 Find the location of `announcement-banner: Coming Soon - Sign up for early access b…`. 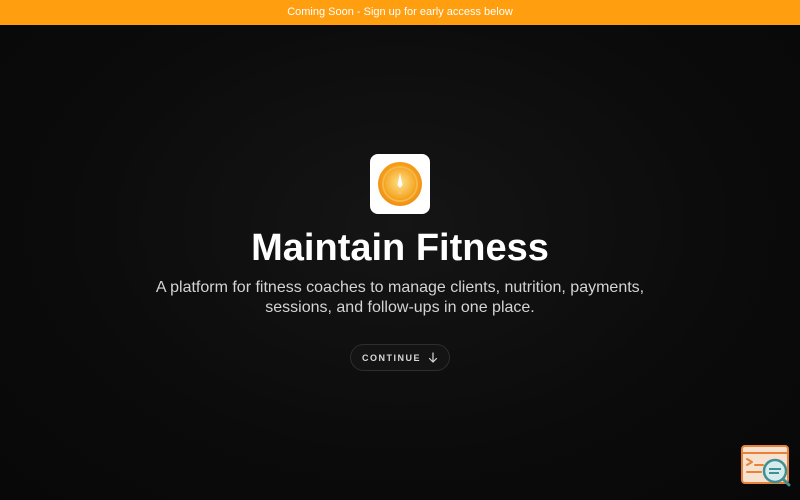

announcement-banner: Coming Soon - Sign up for early access b… is located at coordinates (400, 12).